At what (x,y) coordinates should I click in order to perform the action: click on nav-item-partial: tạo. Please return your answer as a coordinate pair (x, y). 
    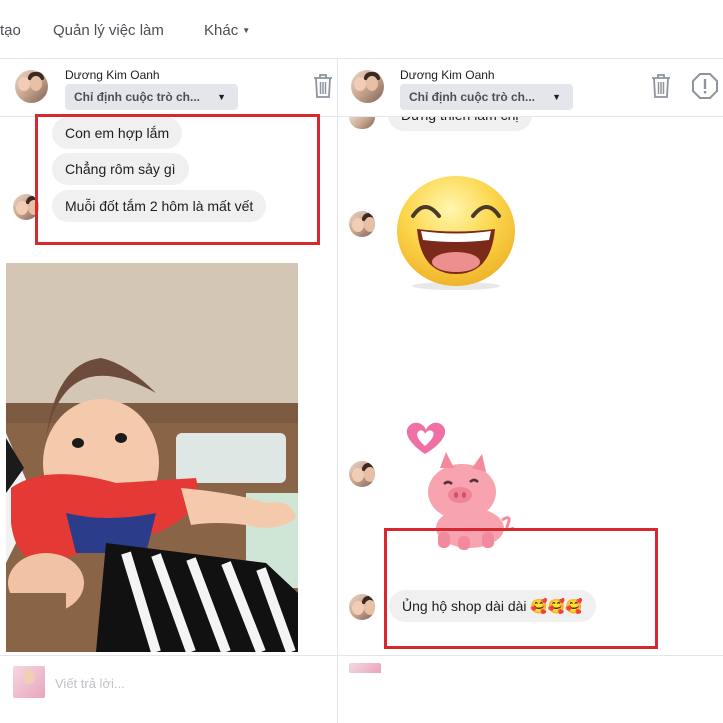
    Looking at the image, I should click on (10, 30).